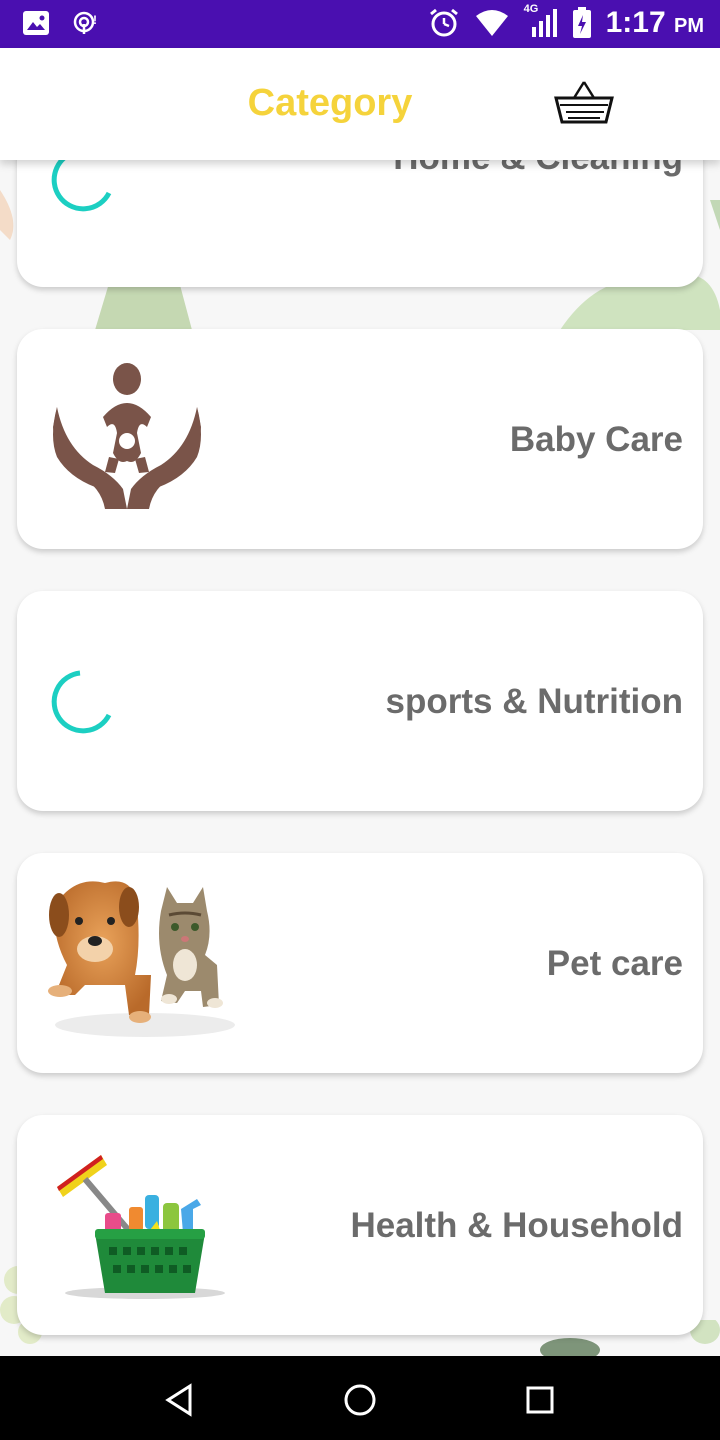 Image resolution: width=720 pixels, height=1440 pixels. I want to click on image-icon, so click(36, 23).